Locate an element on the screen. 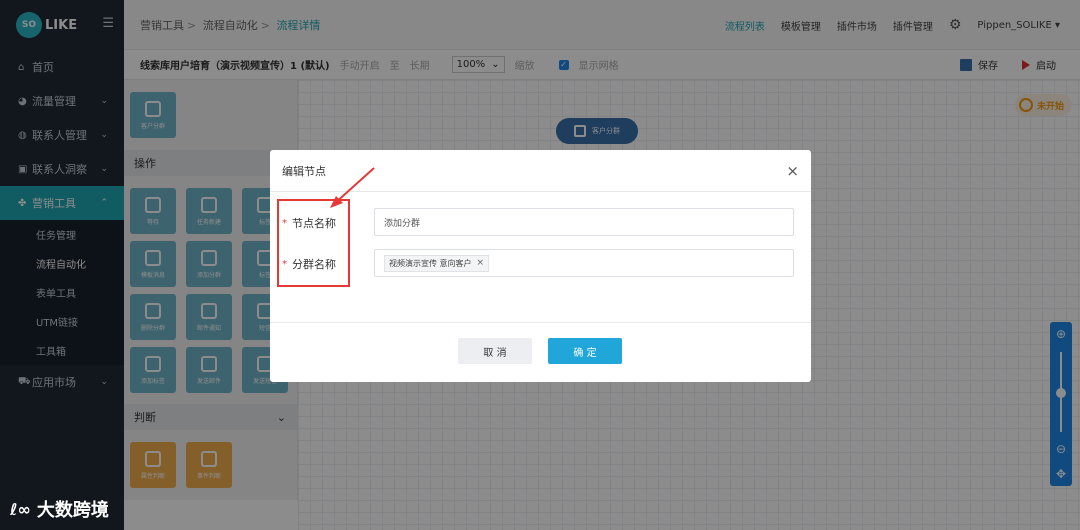 This screenshot has width=1080, height=530. close-icon: × is located at coordinates (792, 171).